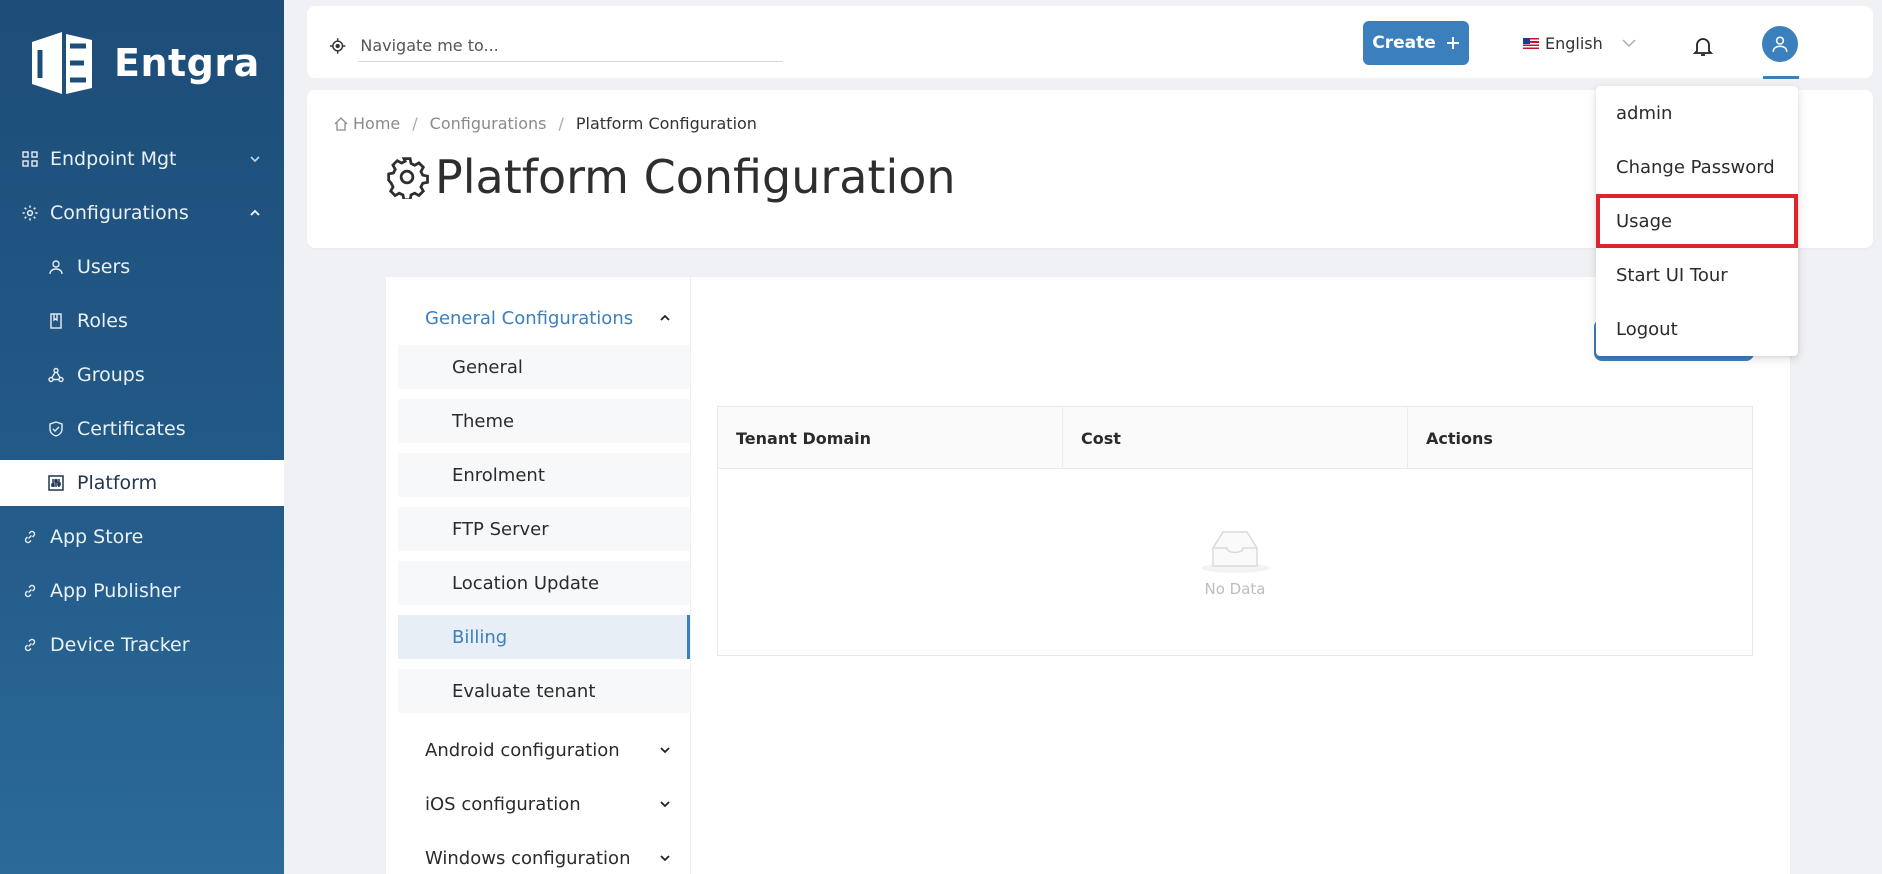 This screenshot has height=874, width=1882. I want to click on gear-icon, so click(408, 178).